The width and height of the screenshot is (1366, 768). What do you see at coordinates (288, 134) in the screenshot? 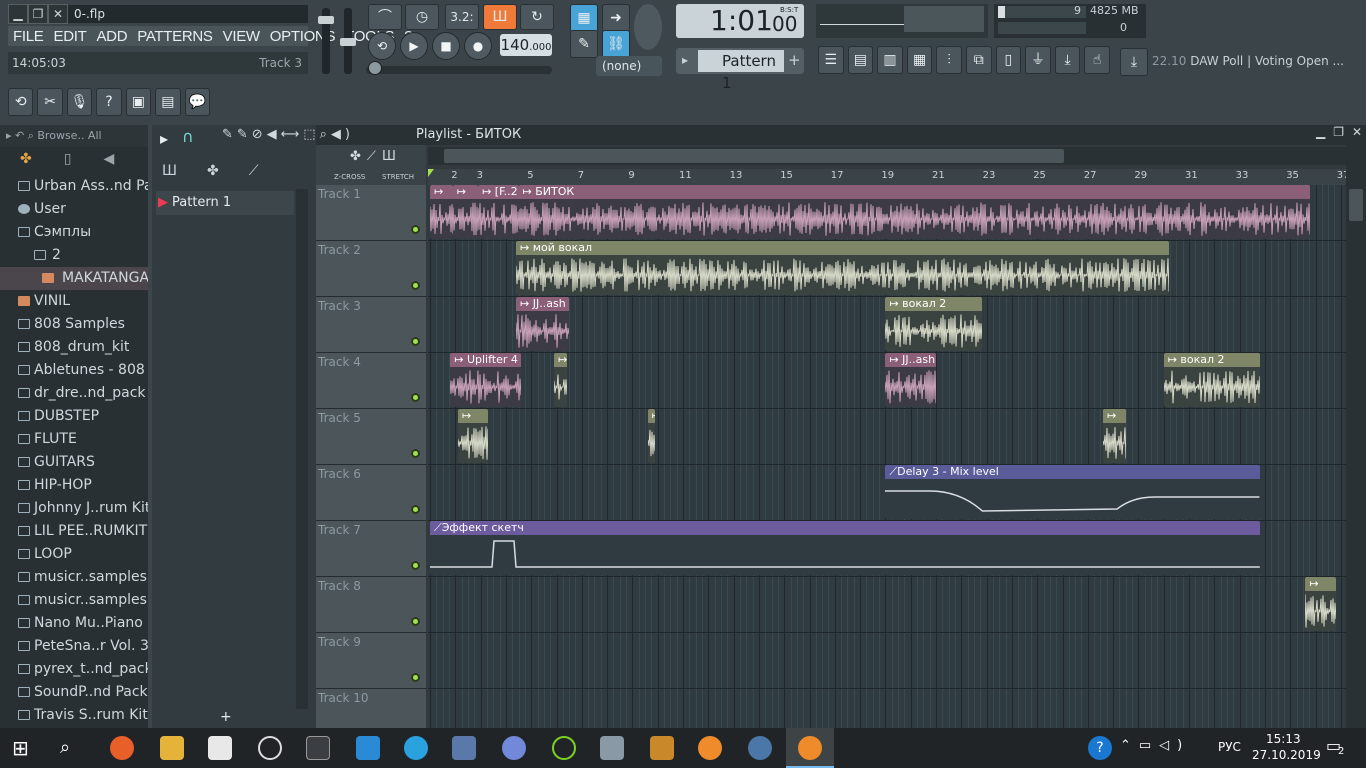
I see `edit-tools-icon: ✎✎⊘◀⟷⬚⌕◀)` at bounding box center [288, 134].